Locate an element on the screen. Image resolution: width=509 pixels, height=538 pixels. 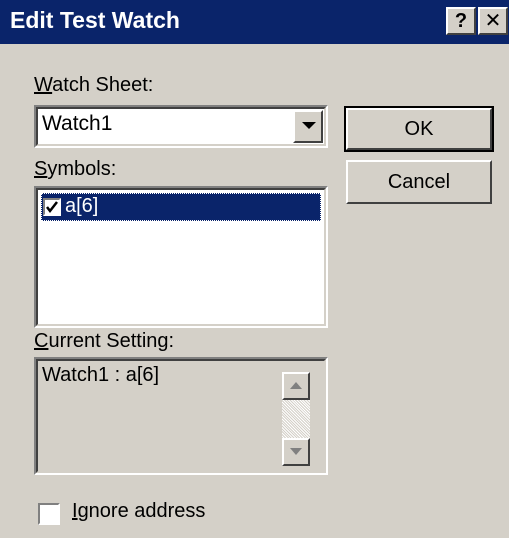
close-icon: ✕ is located at coordinates (493, 21).